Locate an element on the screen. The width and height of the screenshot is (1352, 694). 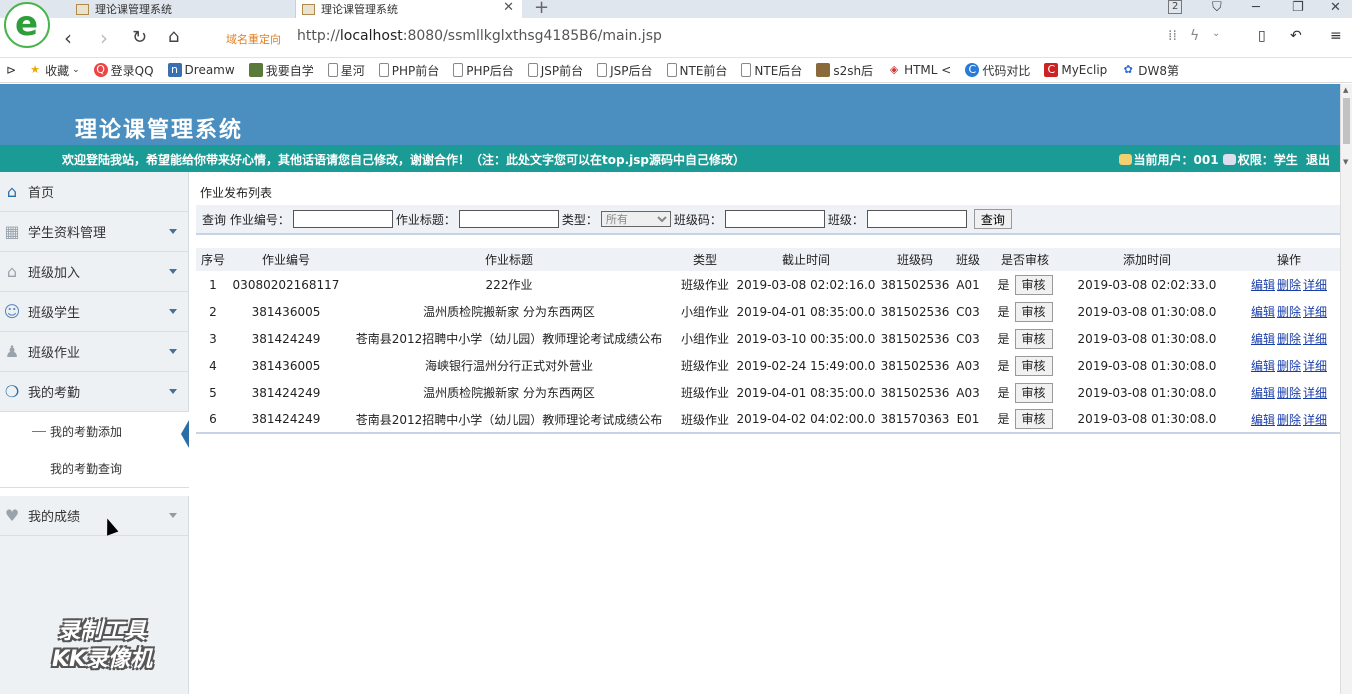
homework-id-input is located at coordinates (342, 219).